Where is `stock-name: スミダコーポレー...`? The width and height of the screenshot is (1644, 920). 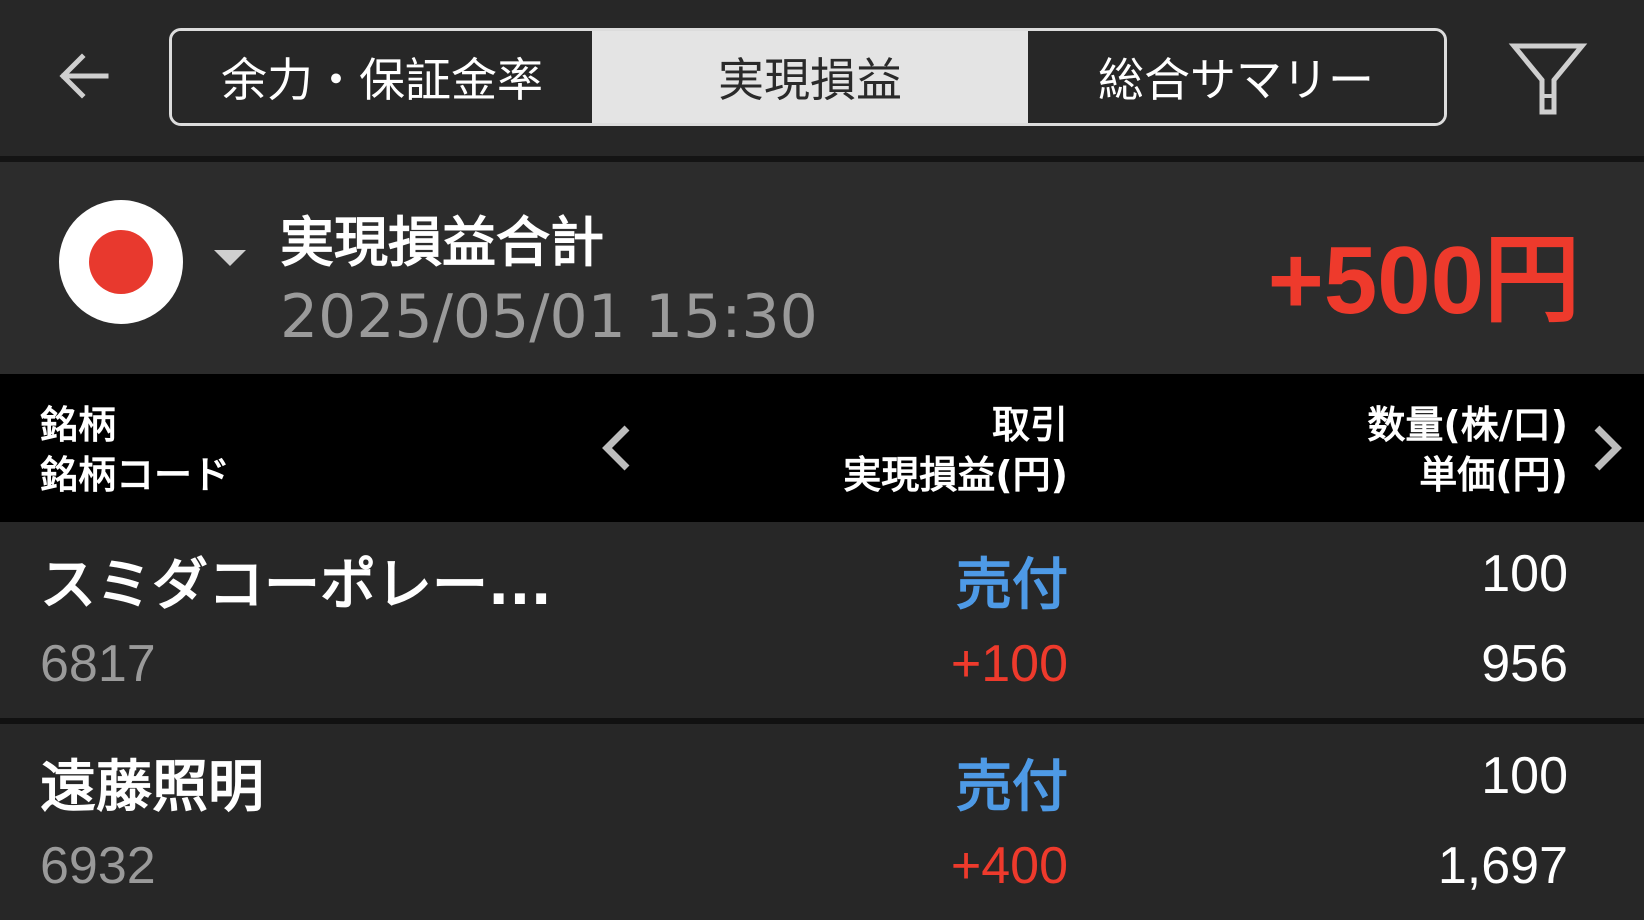
stock-name: スミダコーポレー... is located at coordinates (296, 585).